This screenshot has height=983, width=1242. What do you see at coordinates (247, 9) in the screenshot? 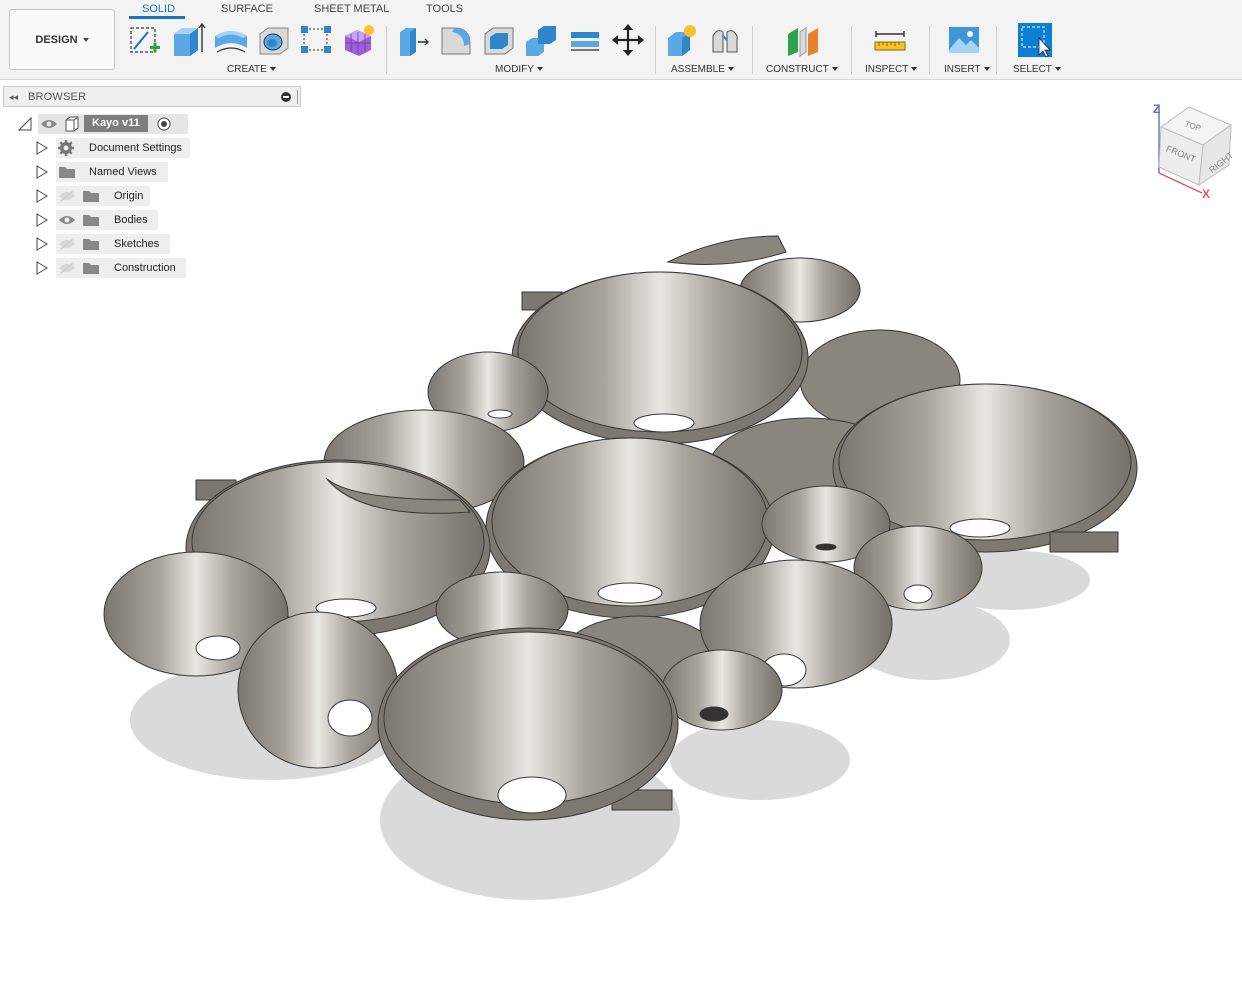
I see `tab-surface: SURFACE` at bounding box center [247, 9].